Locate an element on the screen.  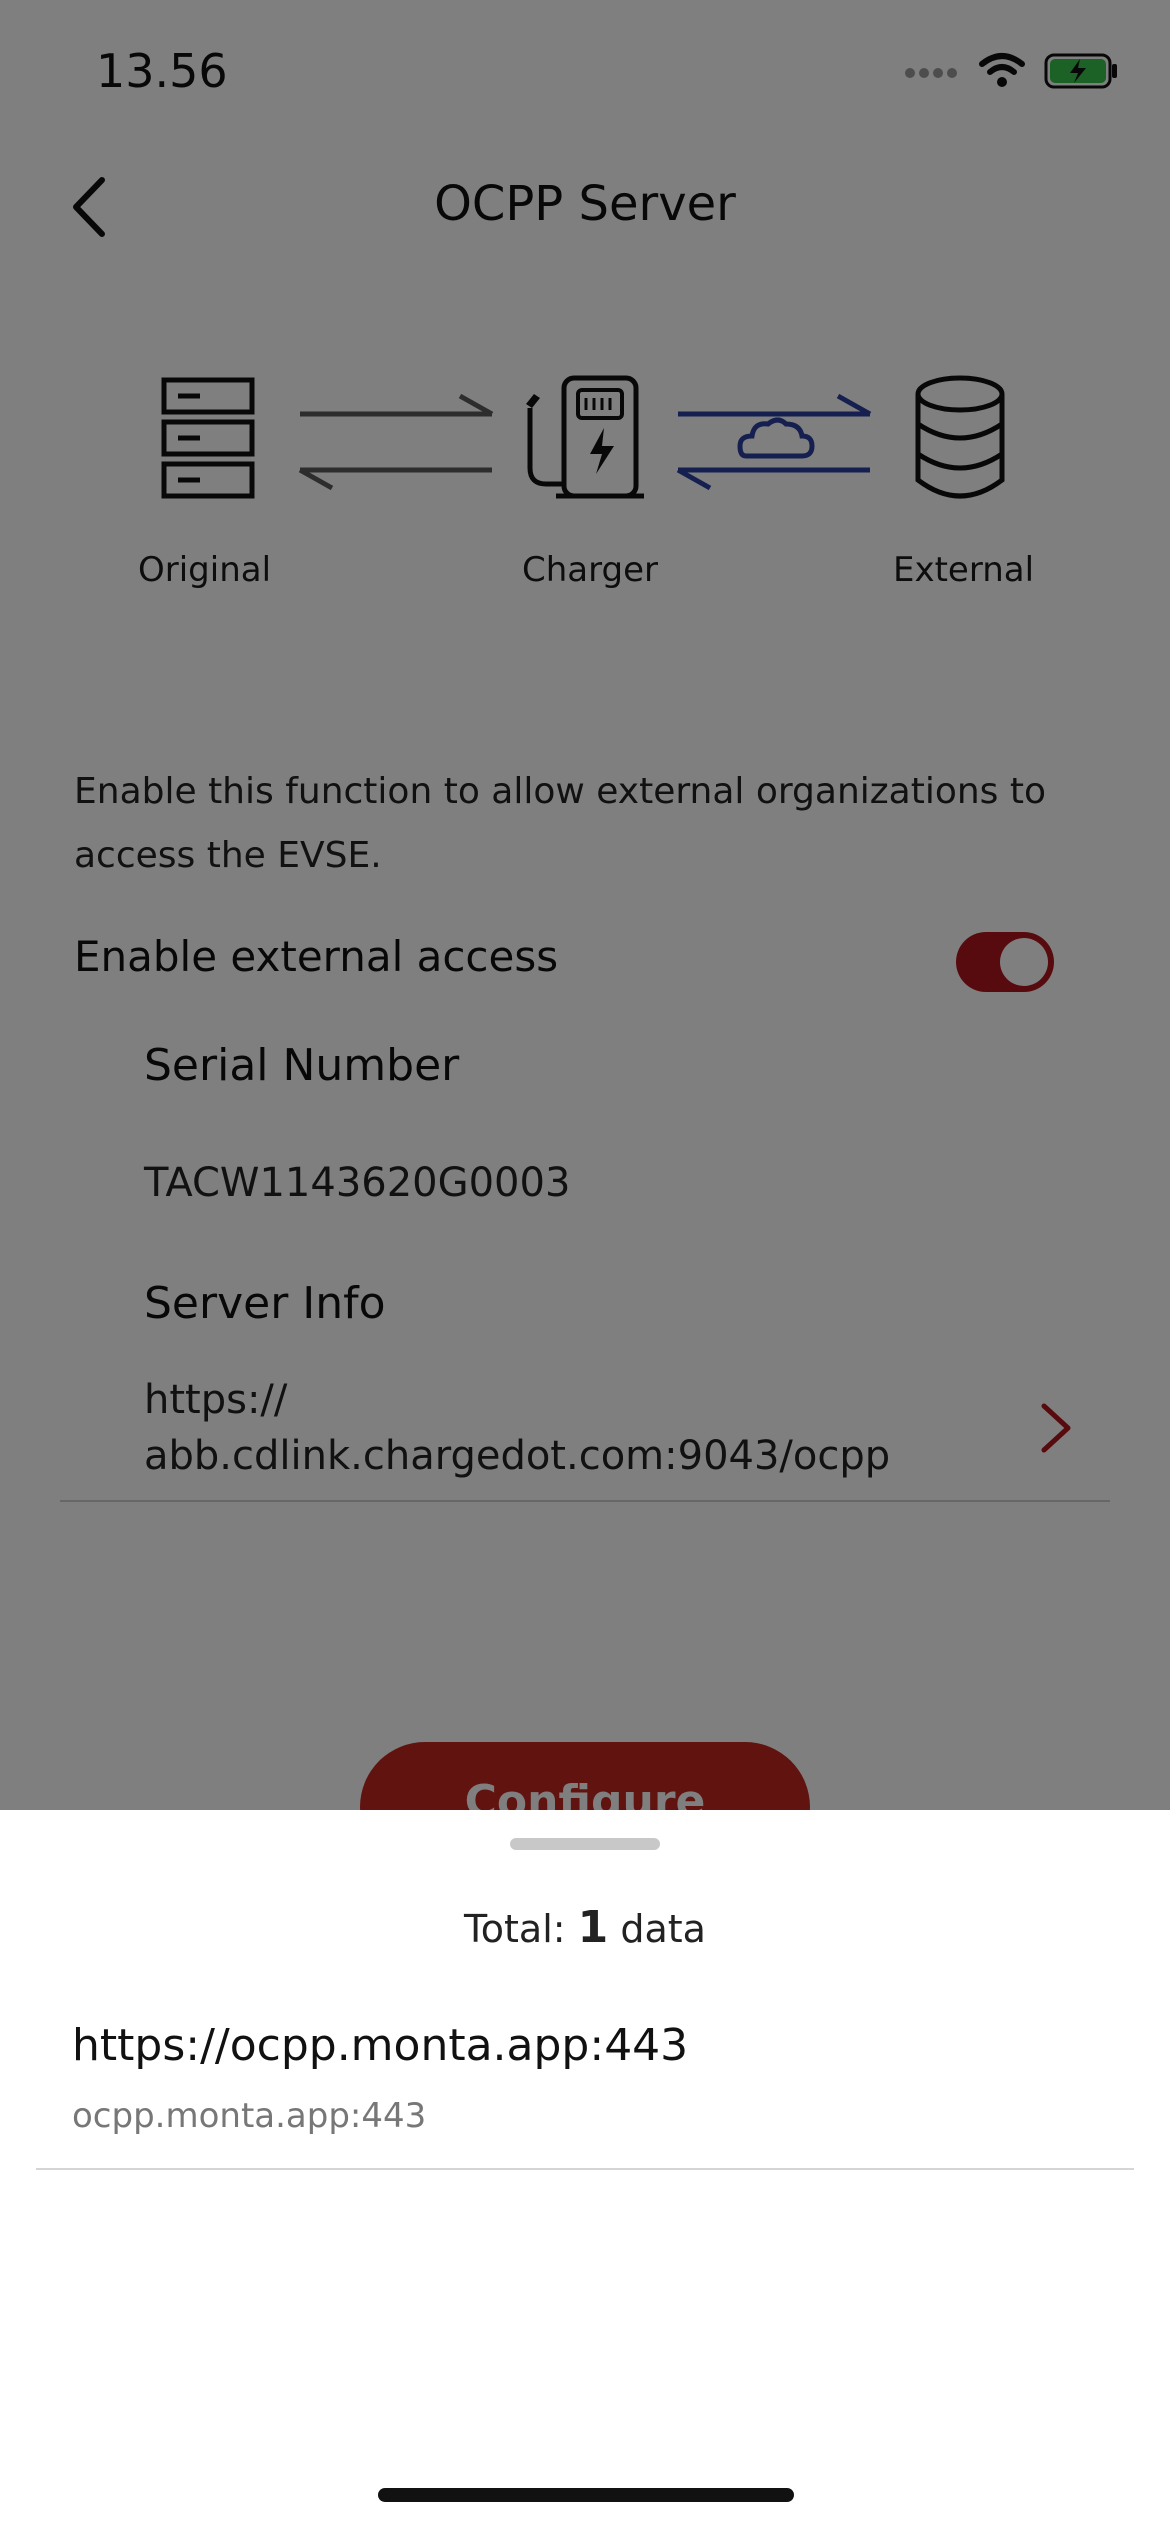
total-suffix: data is located at coordinates (657, 1929).